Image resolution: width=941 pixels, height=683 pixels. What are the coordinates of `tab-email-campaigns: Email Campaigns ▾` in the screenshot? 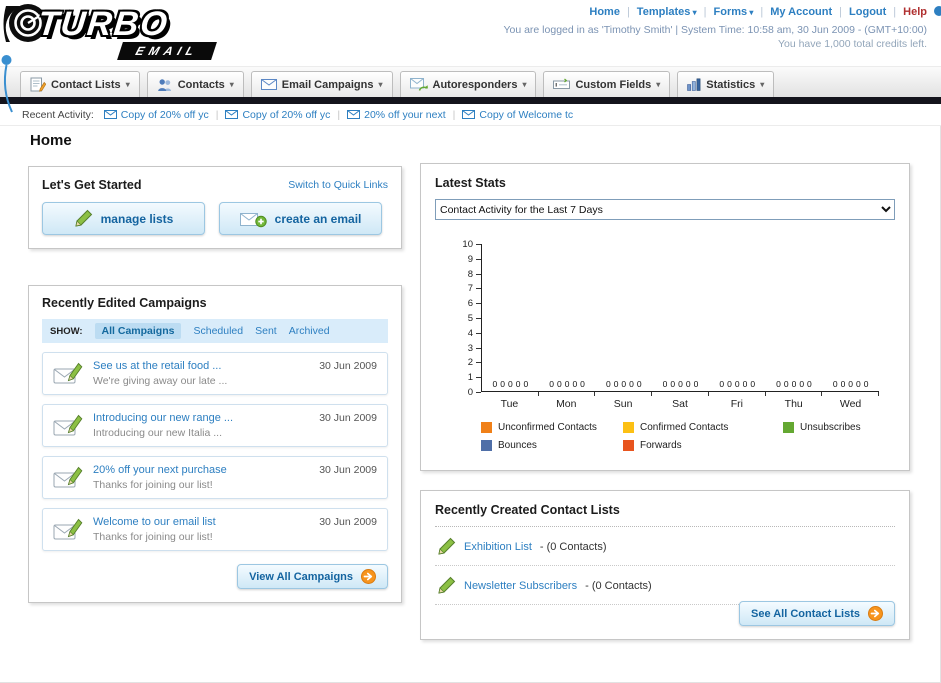 It's located at (321, 84).